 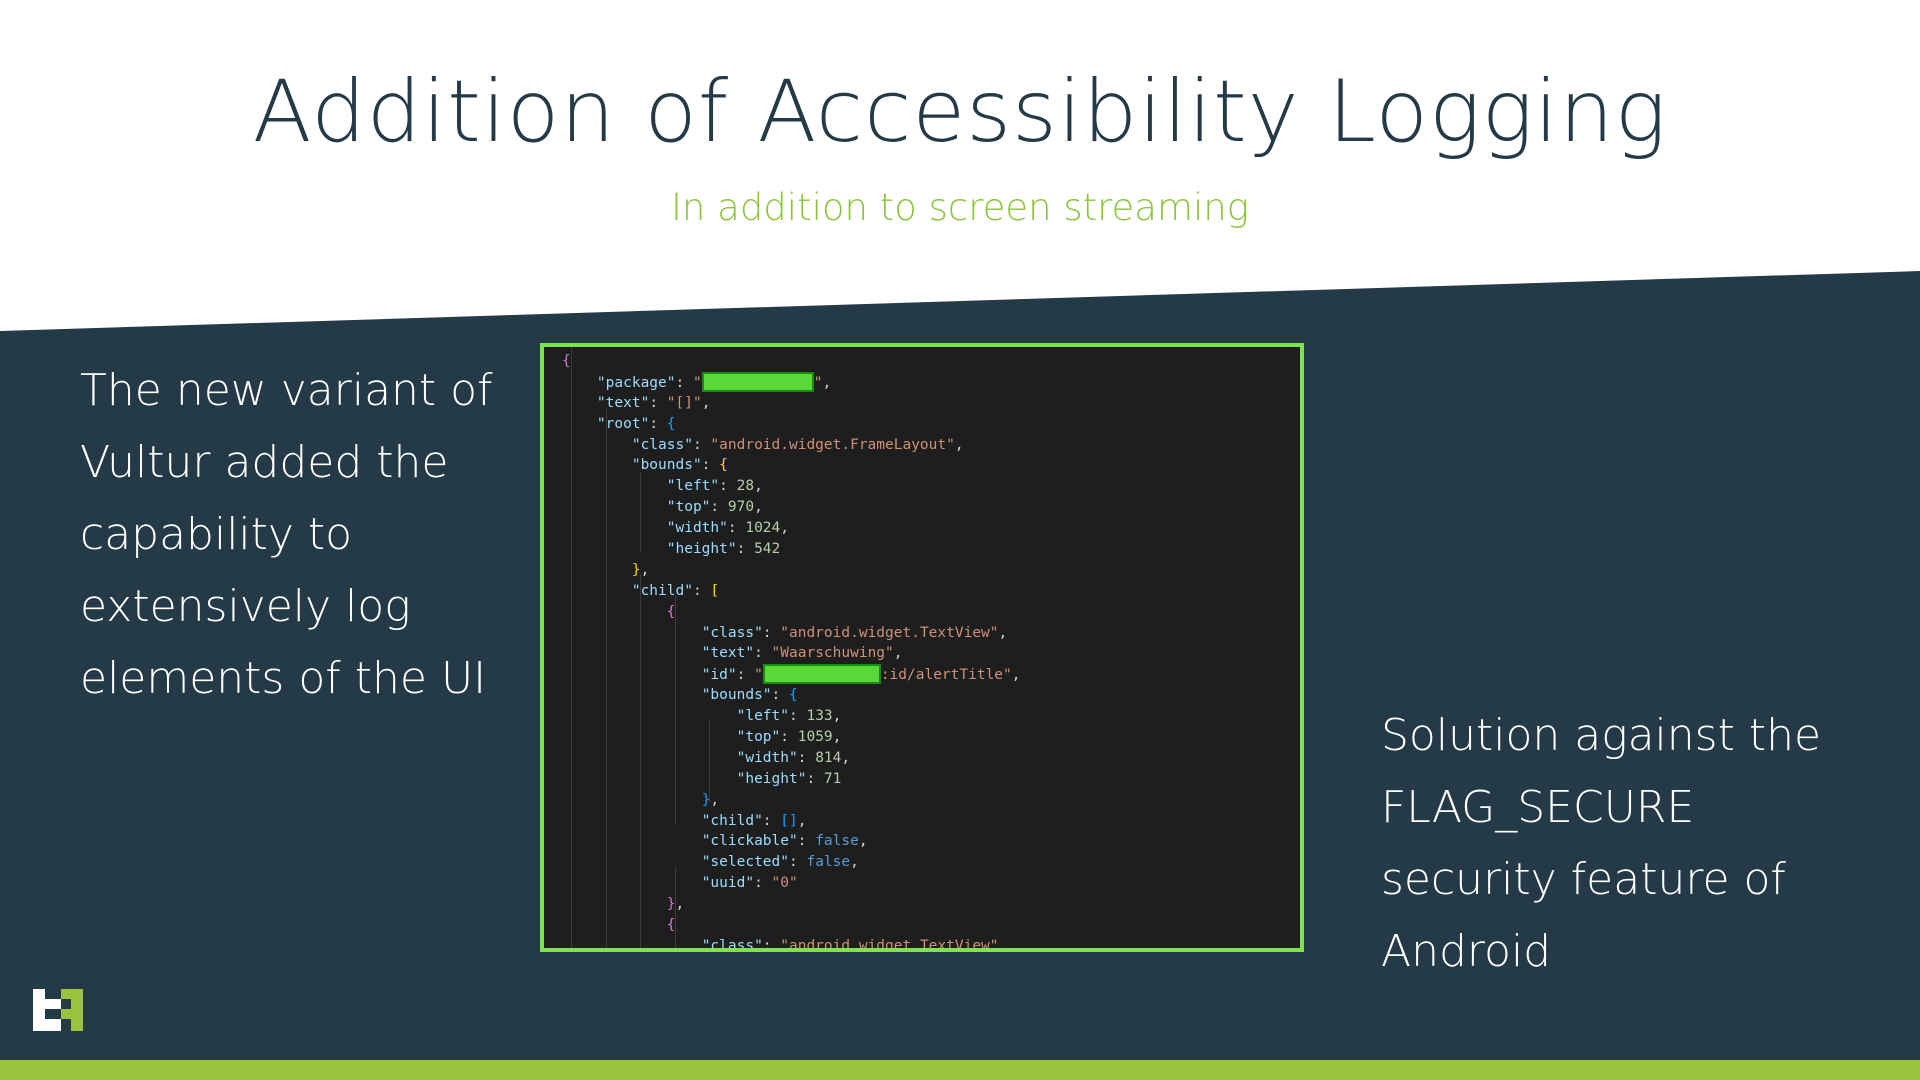 What do you see at coordinates (283, 678) in the screenshot?
I see `left-text-line: elements of the UI` at bounding box center [283, 678].